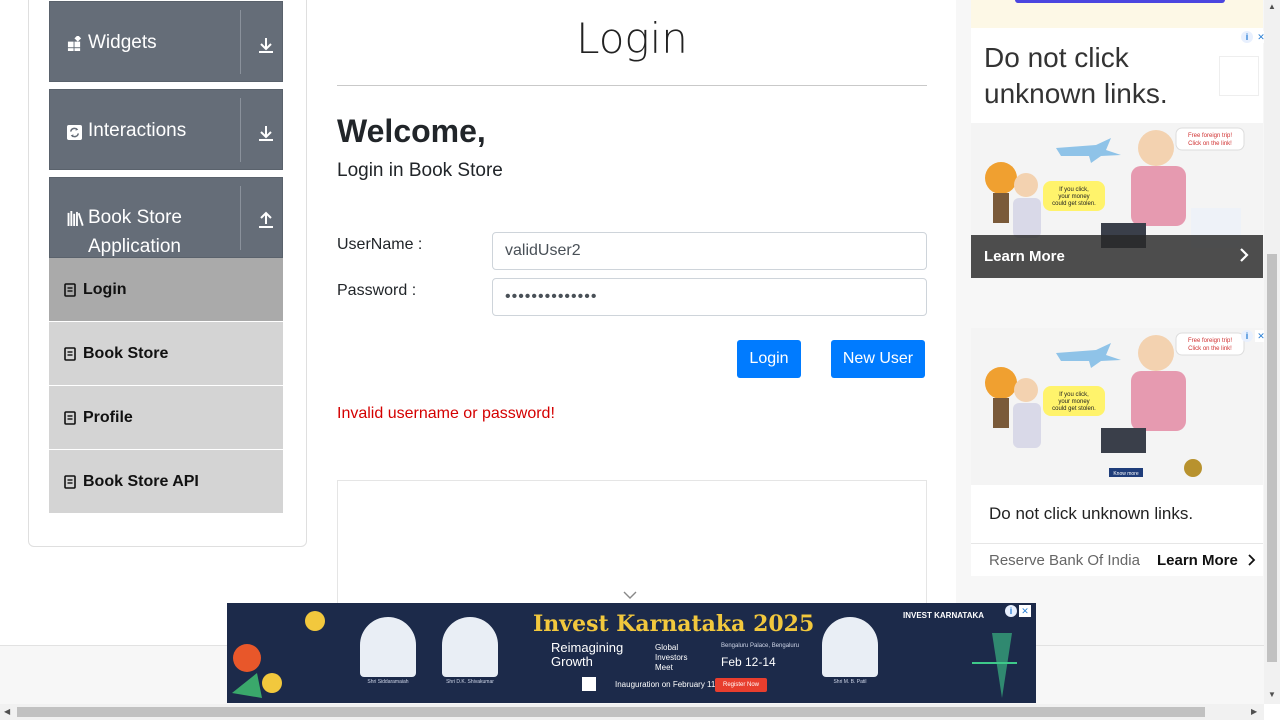 The height and width of the screenshot is (720, 1280). I want to click on sidebar-item-label: Login, so click(105, 289).